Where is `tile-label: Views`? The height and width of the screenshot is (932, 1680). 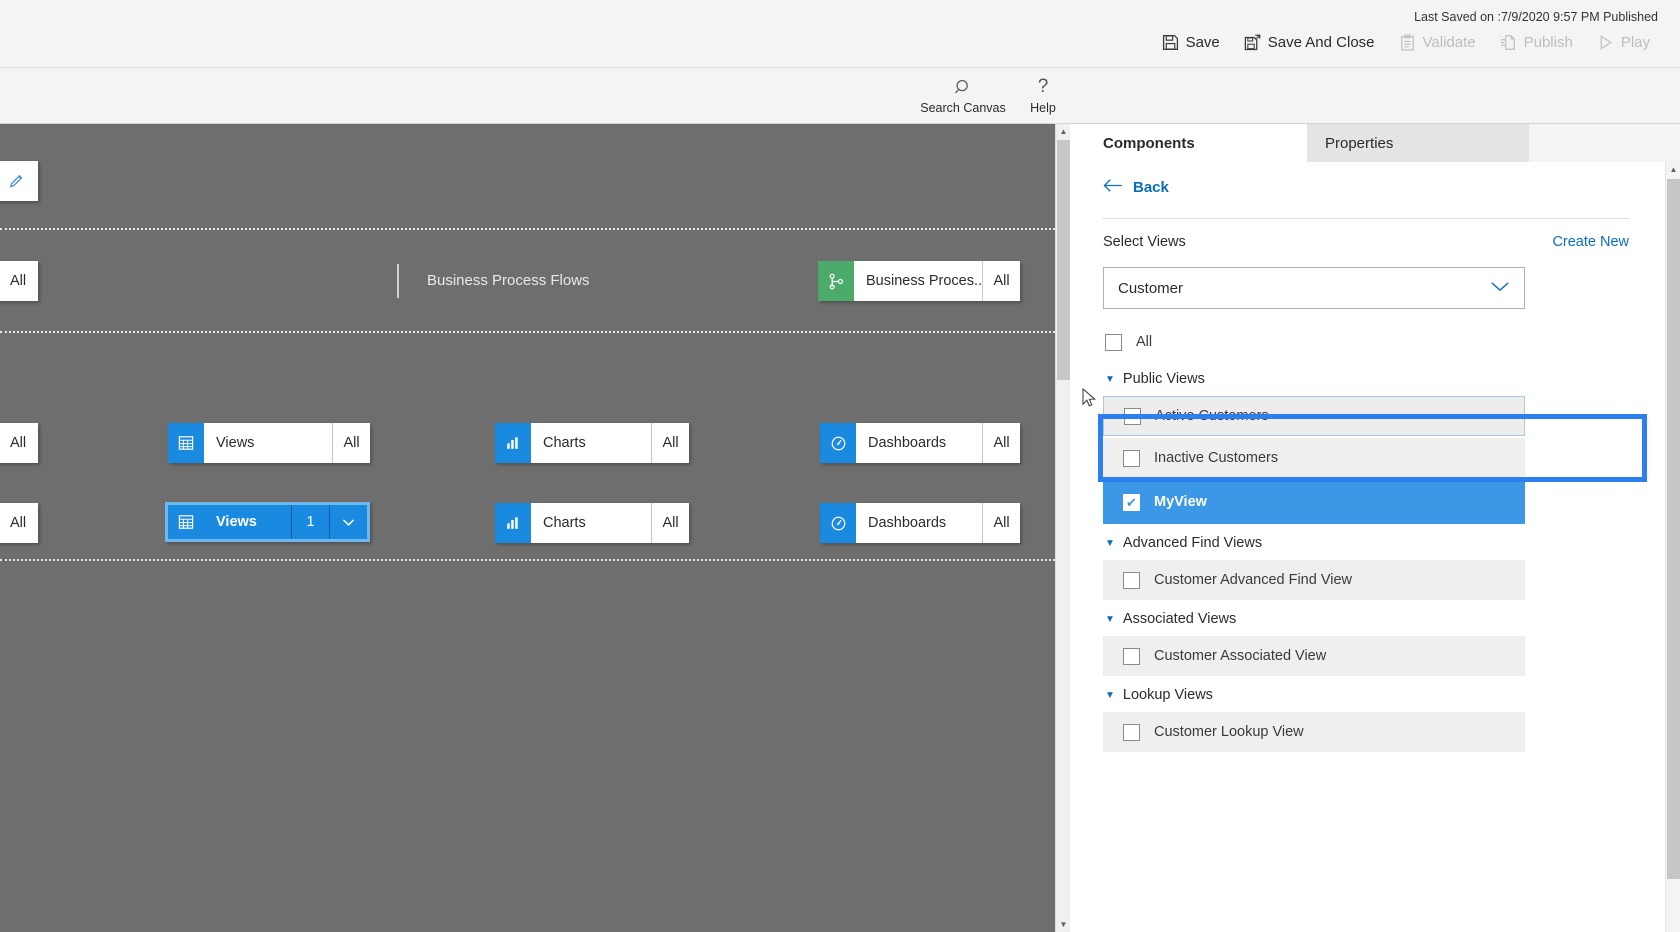
tile-label: Views is located at coordinates (235, 443).